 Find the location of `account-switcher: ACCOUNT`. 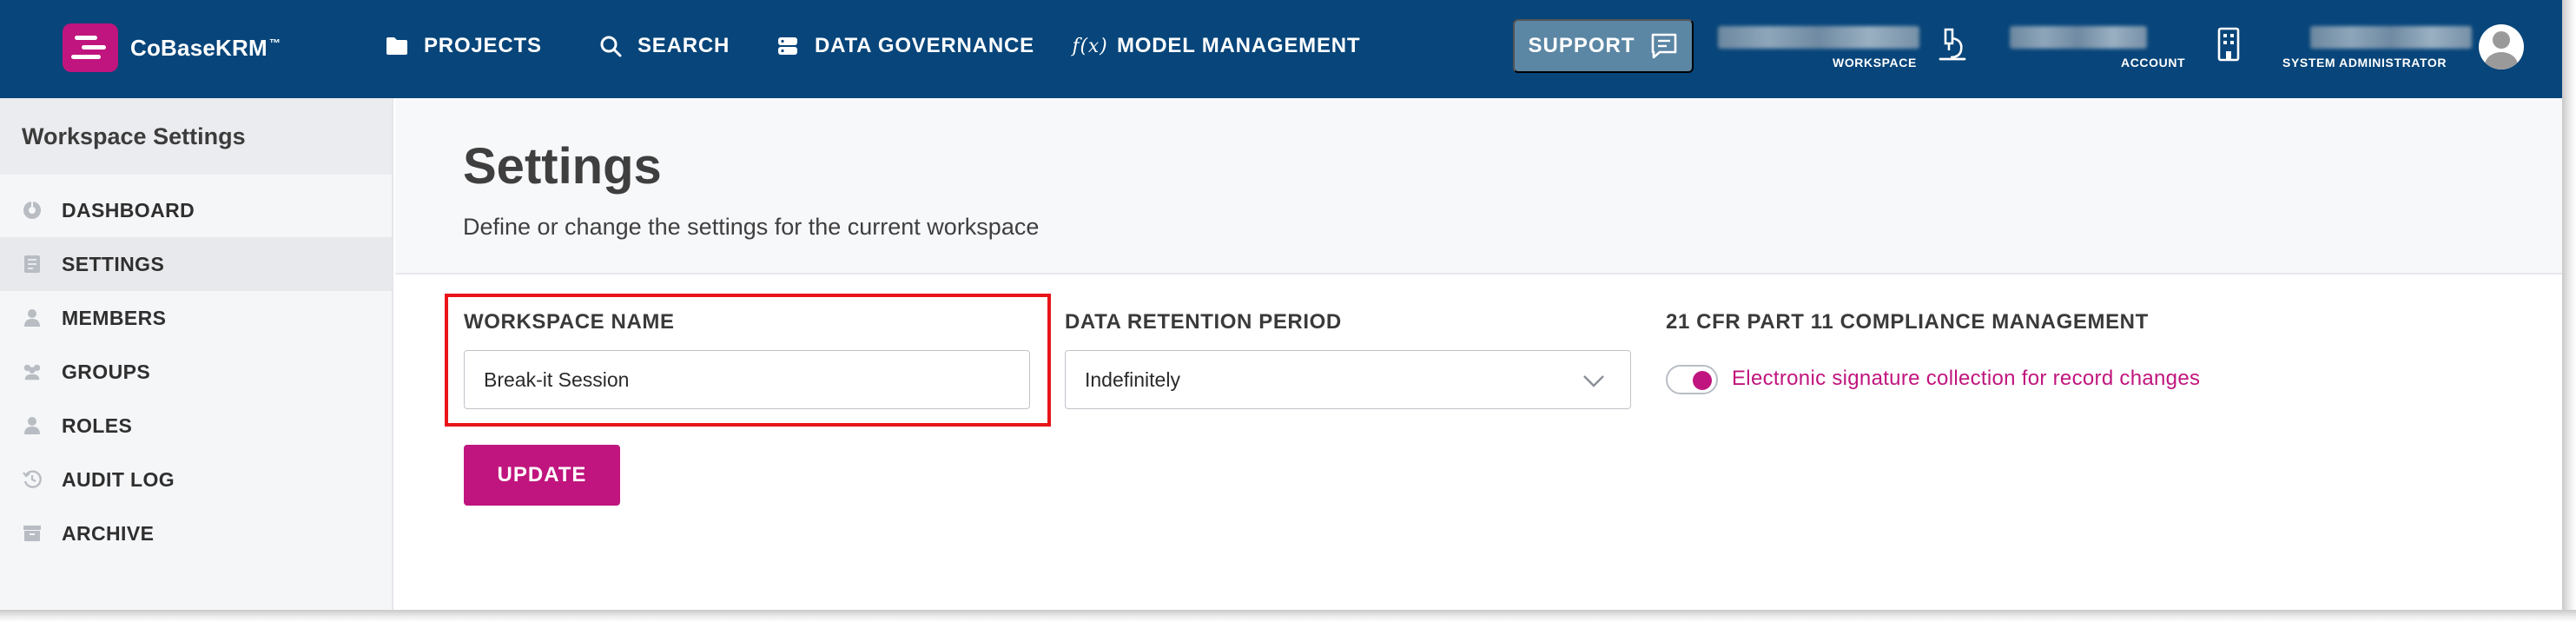

account-switcher: ACCOUNT is located at coordinates (2125, 49).